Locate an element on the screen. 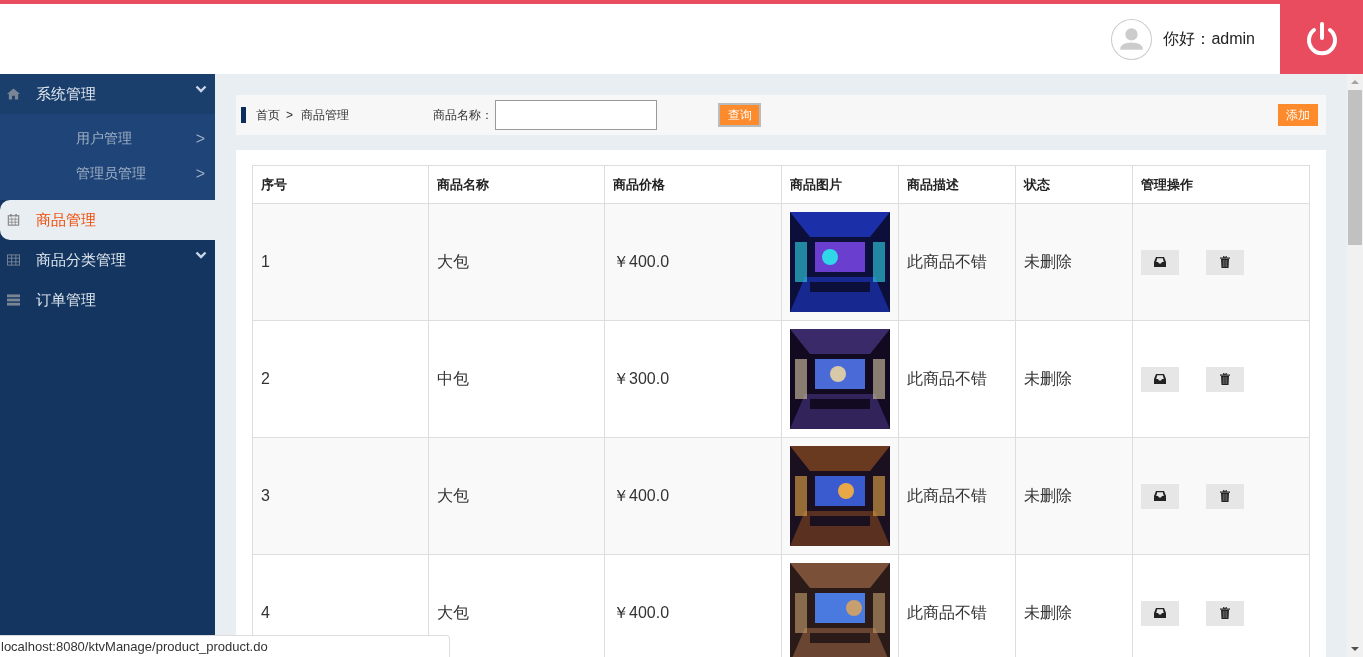 The height and width of the screenshot is (657, 1363). search-label: 商品名称： is located at coordinates (463, 115).